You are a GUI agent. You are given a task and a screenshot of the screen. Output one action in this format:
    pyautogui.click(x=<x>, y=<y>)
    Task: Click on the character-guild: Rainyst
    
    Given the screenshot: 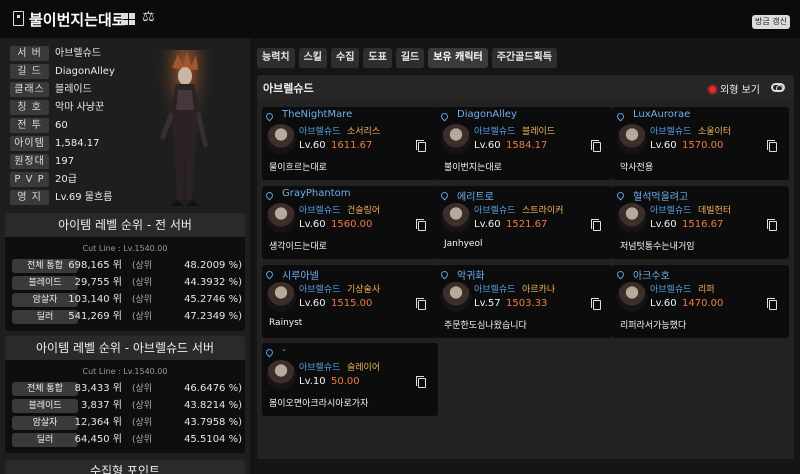 What is the action you would take?
    pyautogui.click(x=286, y=323)
    